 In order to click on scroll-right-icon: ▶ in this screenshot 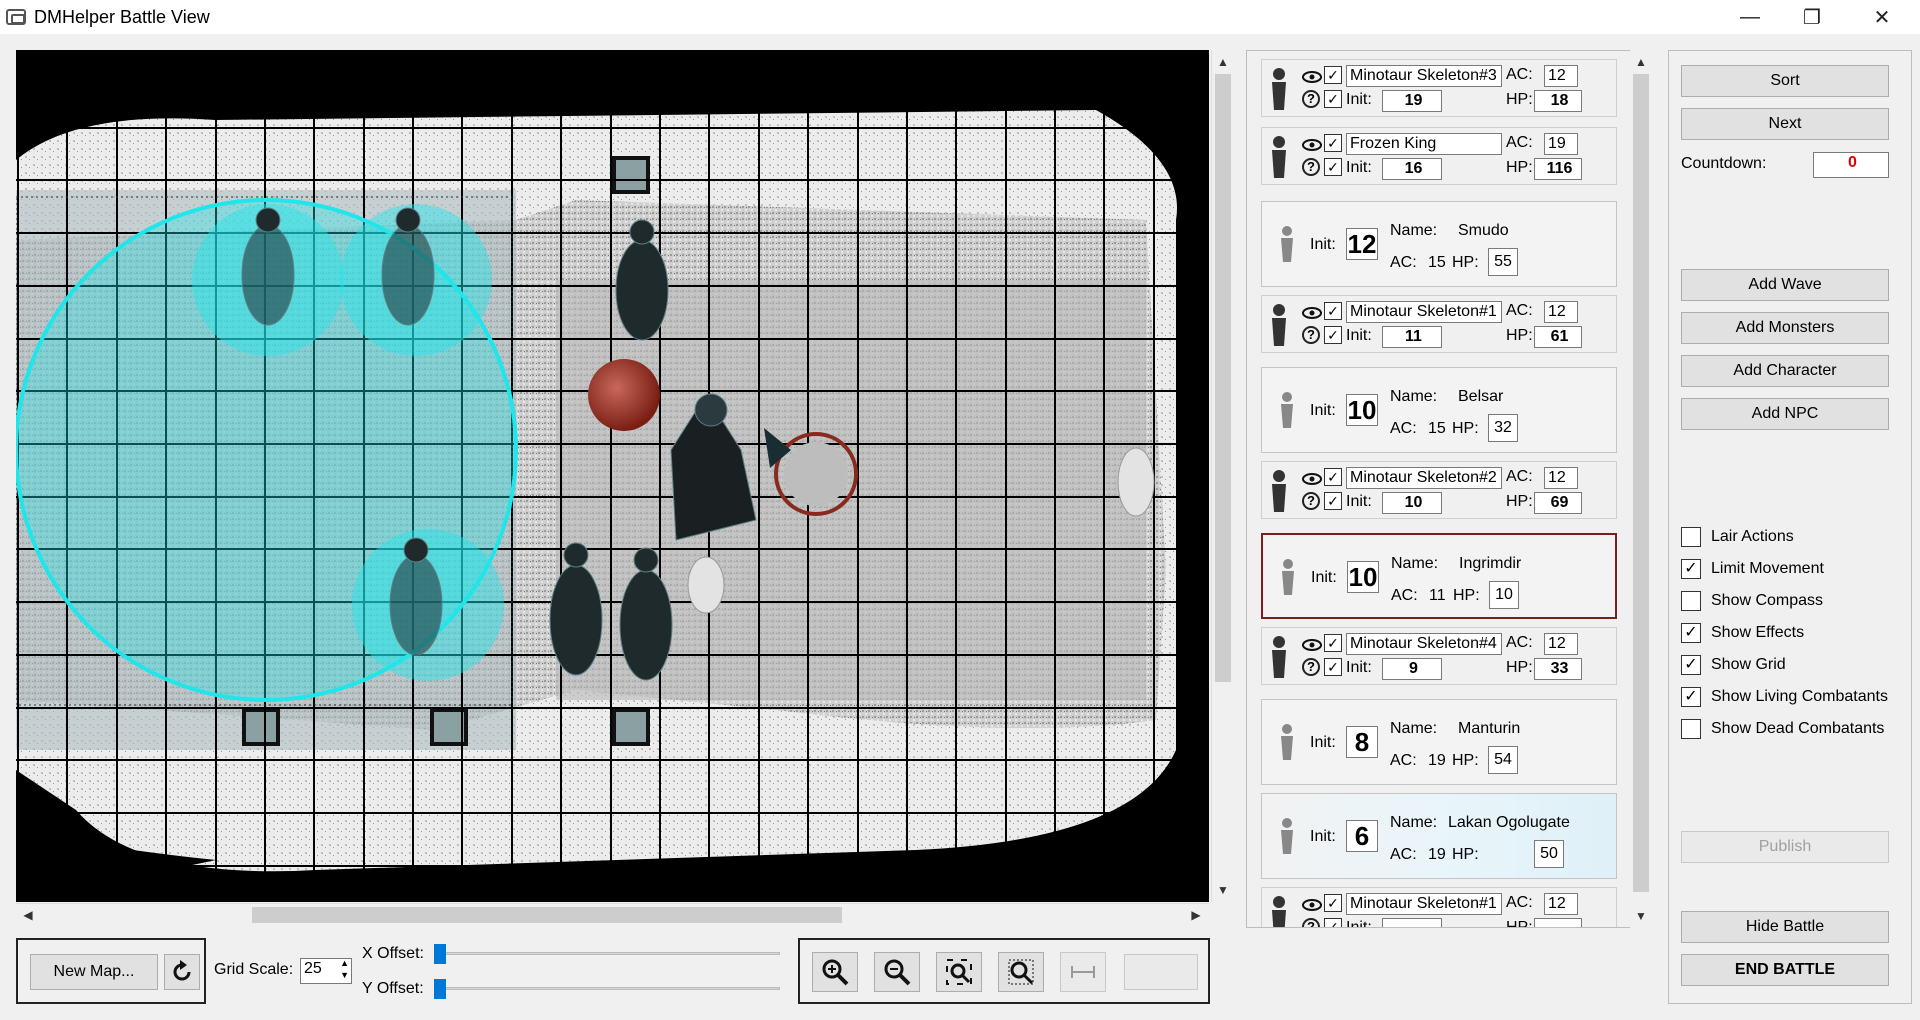, I will do `click(1196, 915)`.